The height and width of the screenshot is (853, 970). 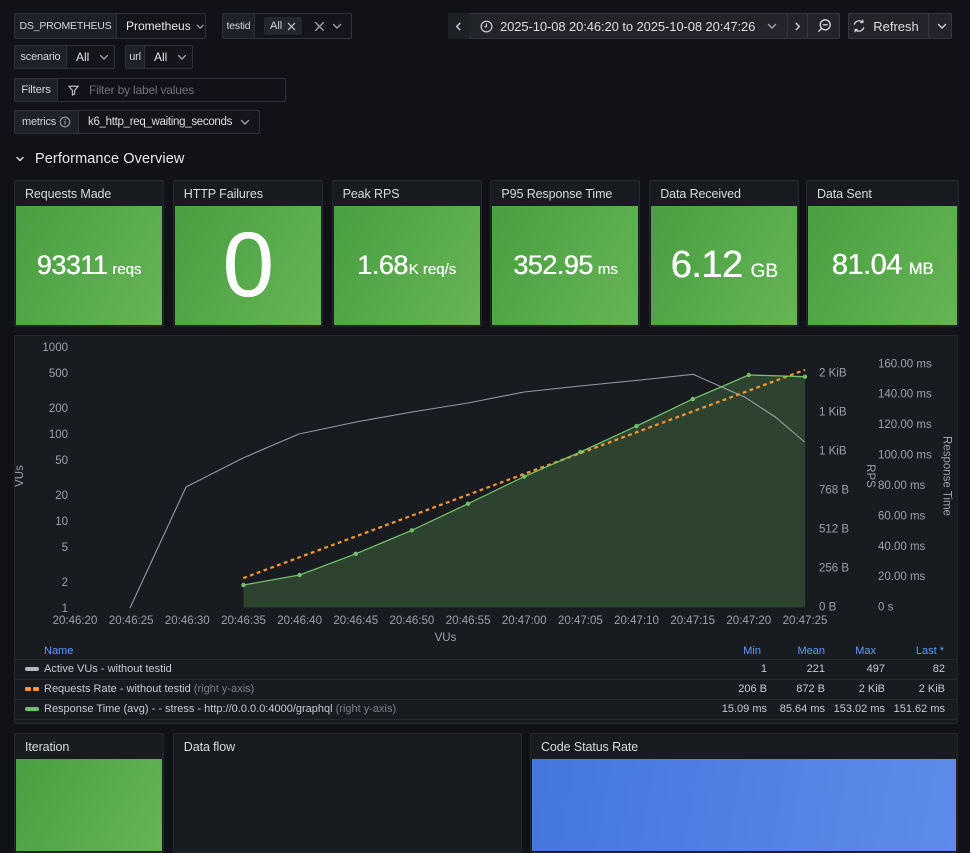 I want to click on svg-text: 20:46:25, so click(x=131, y=621).